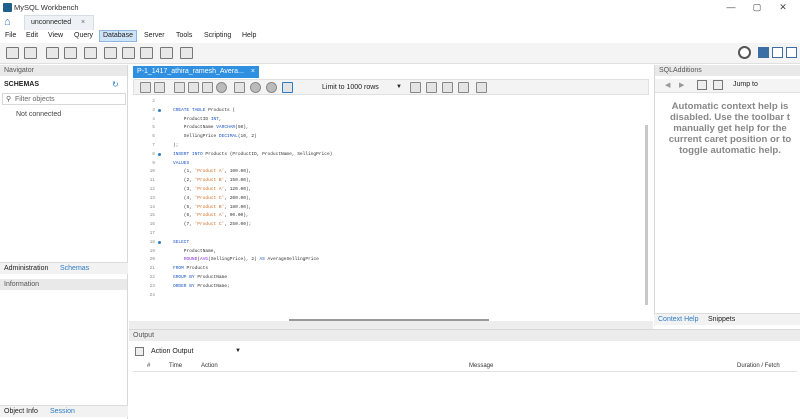 The image size is (800, 419). I want to click on invisible-chars-icon, so click(463, 87).